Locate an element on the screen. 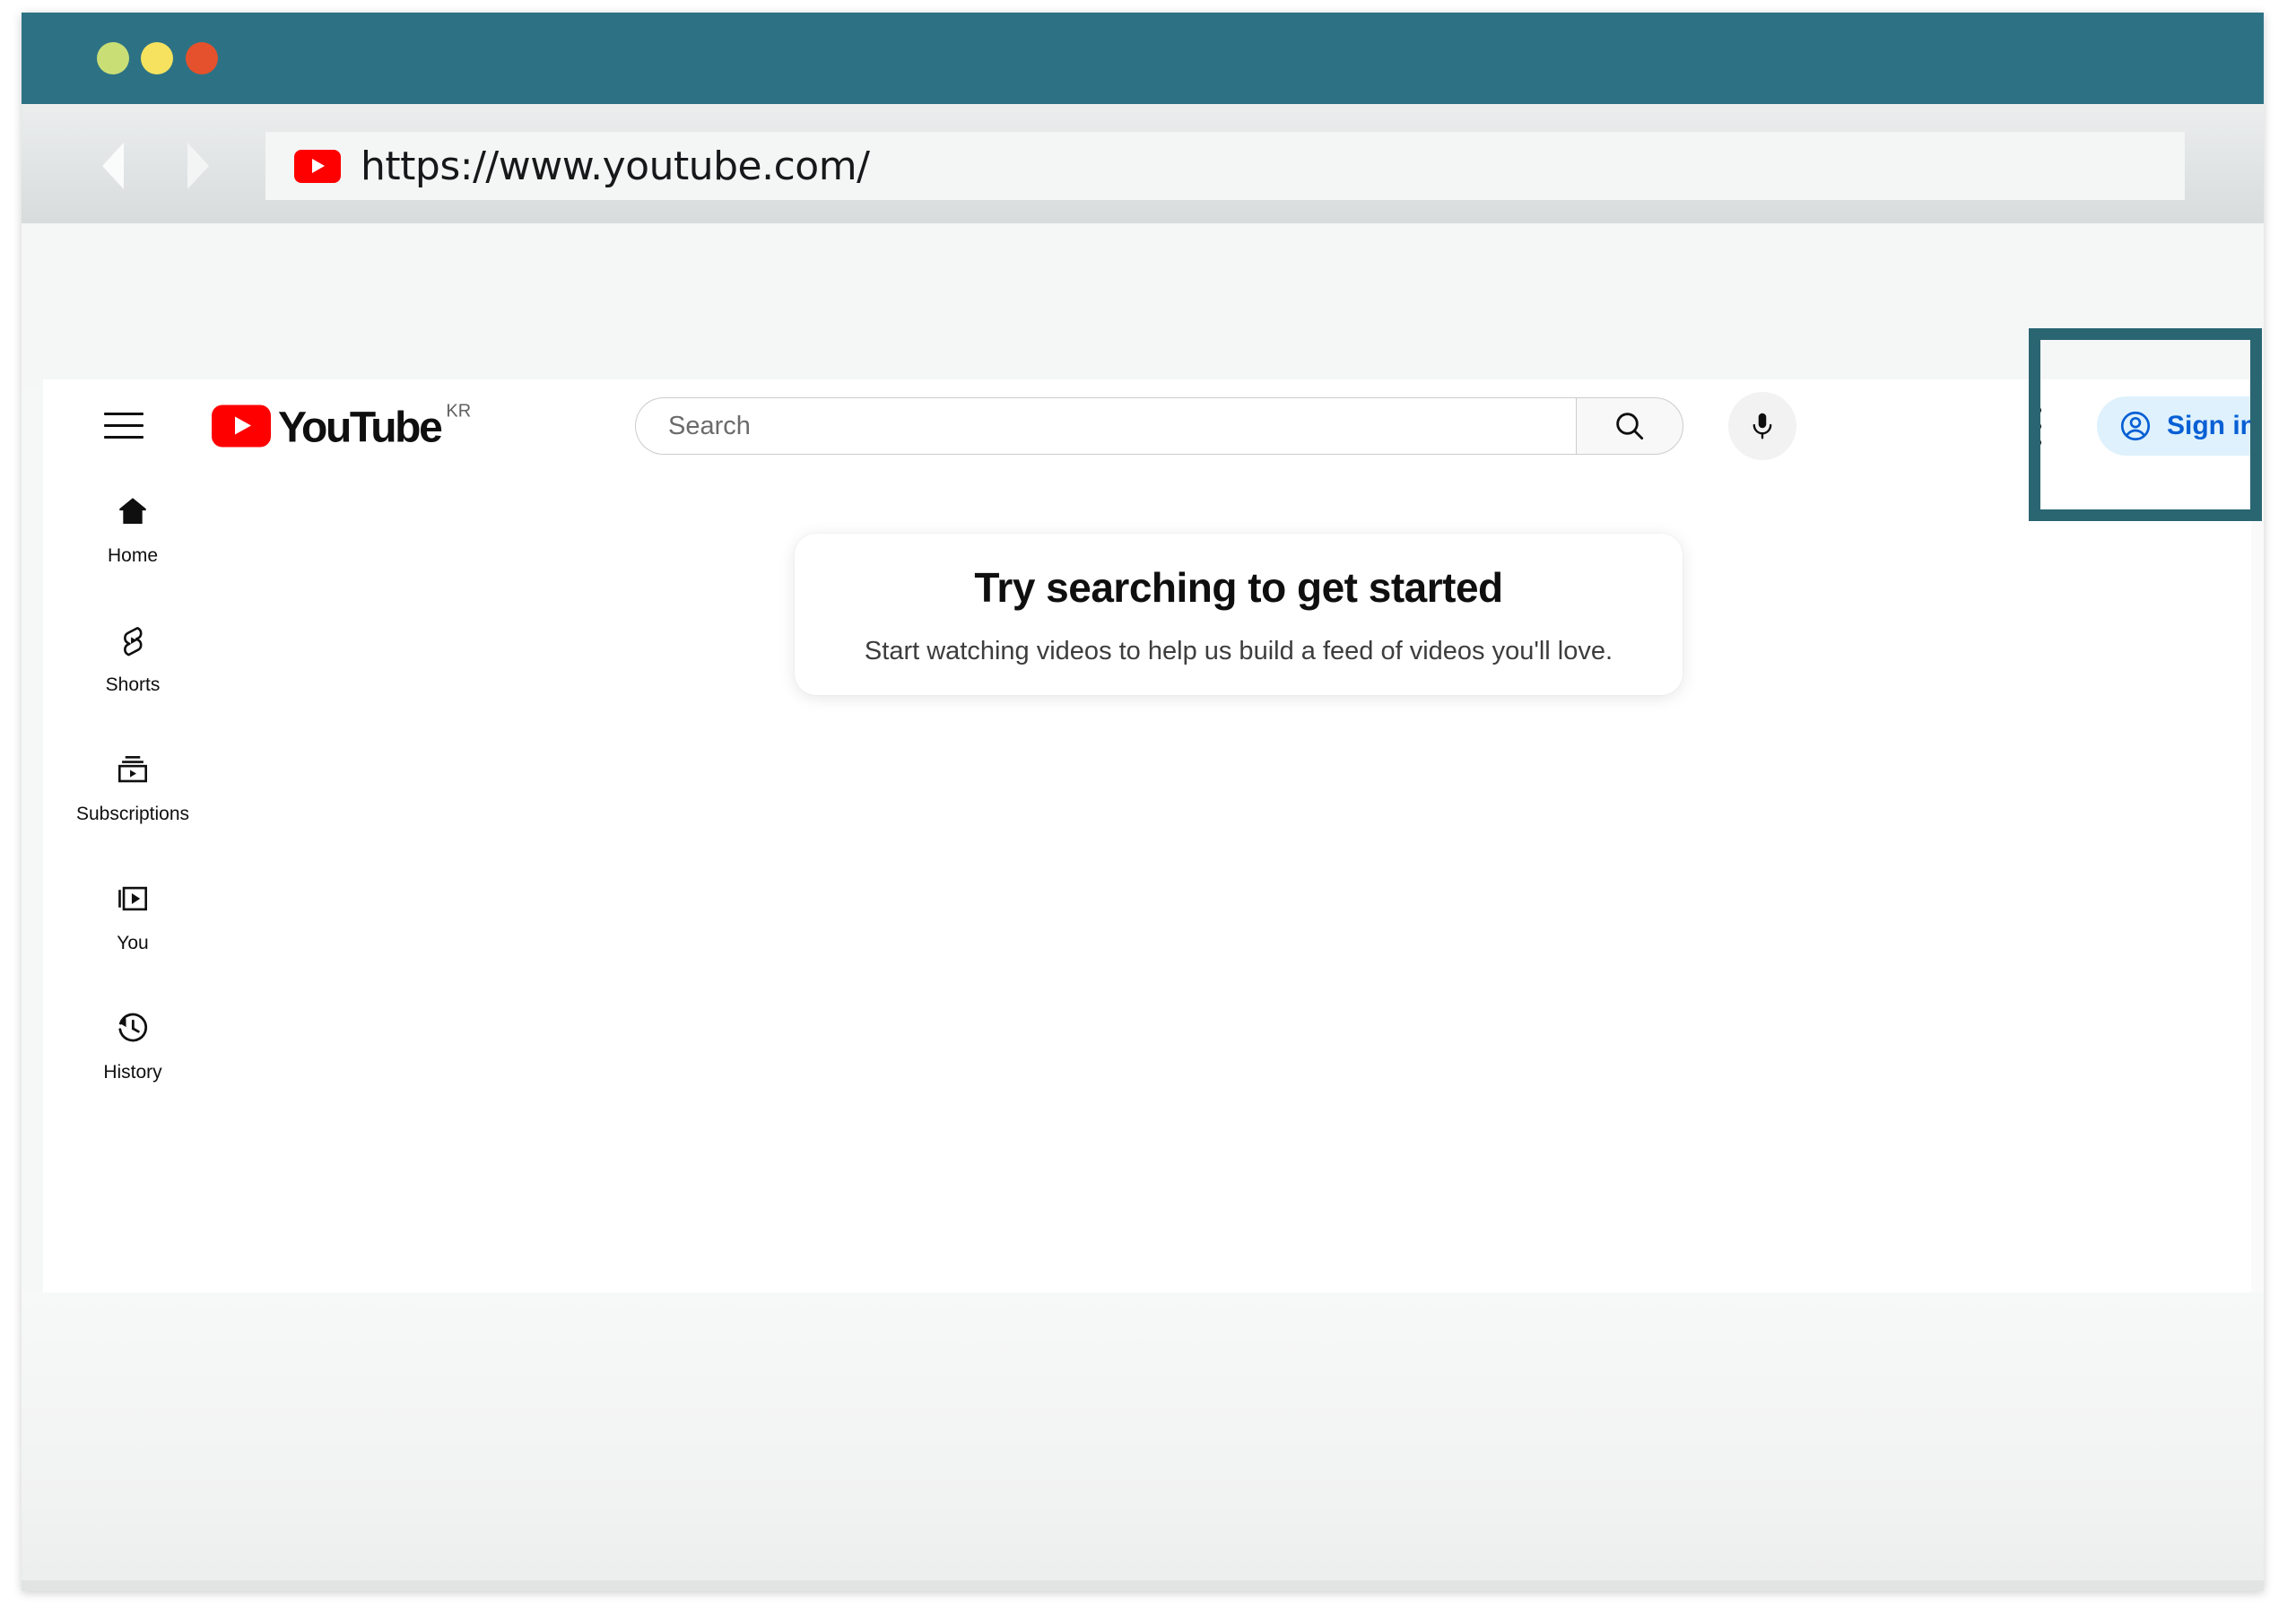  address-bar: https://www.youtube.com/ is located at coordinates (1225, 166).